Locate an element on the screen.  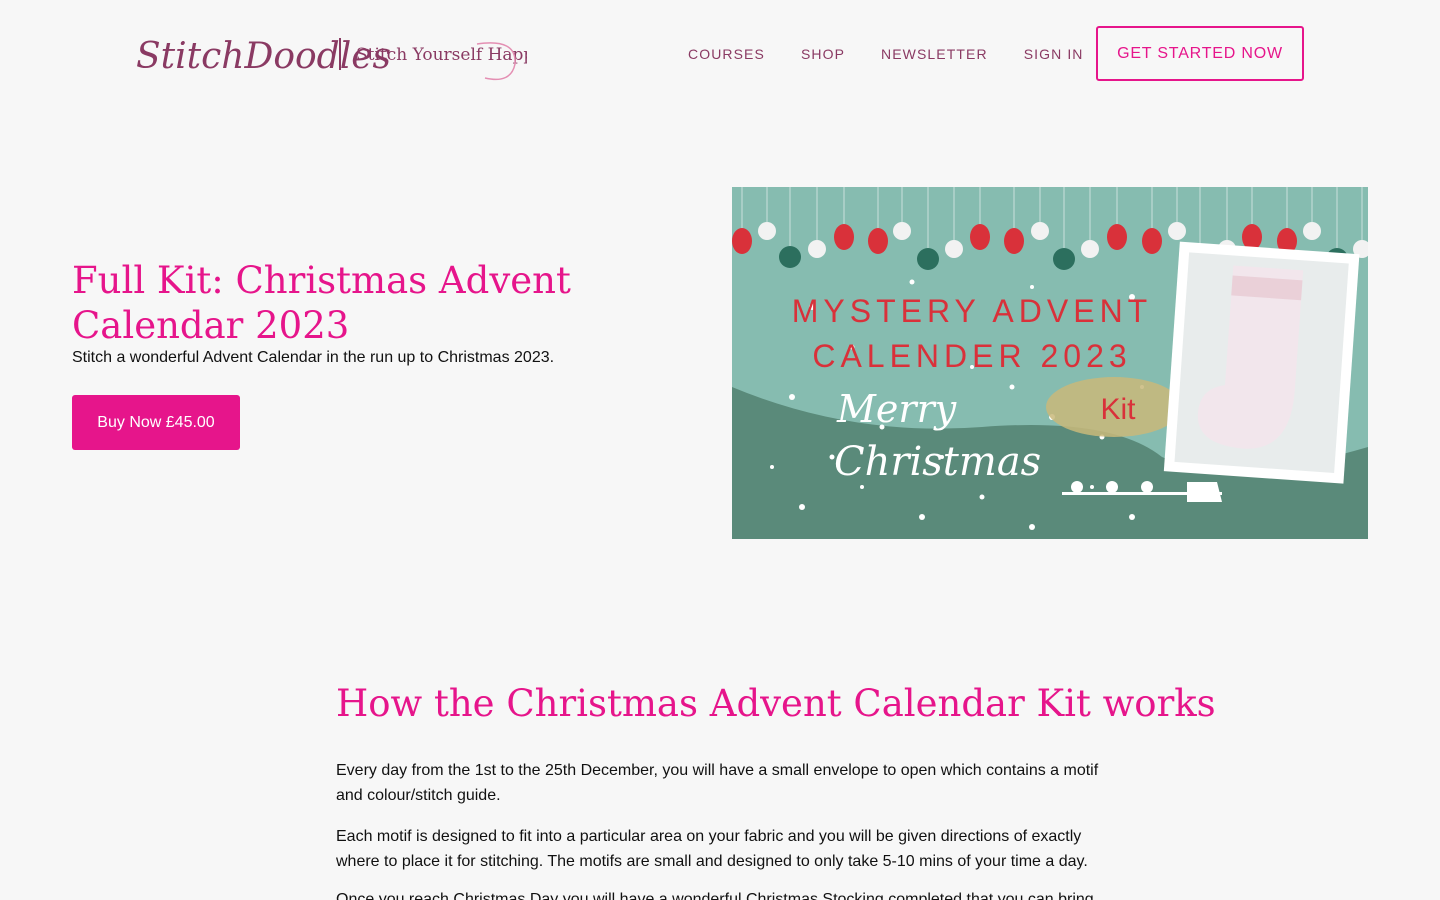
logo-wordmark: StitchDoodles is located at coordinates (263, 56).